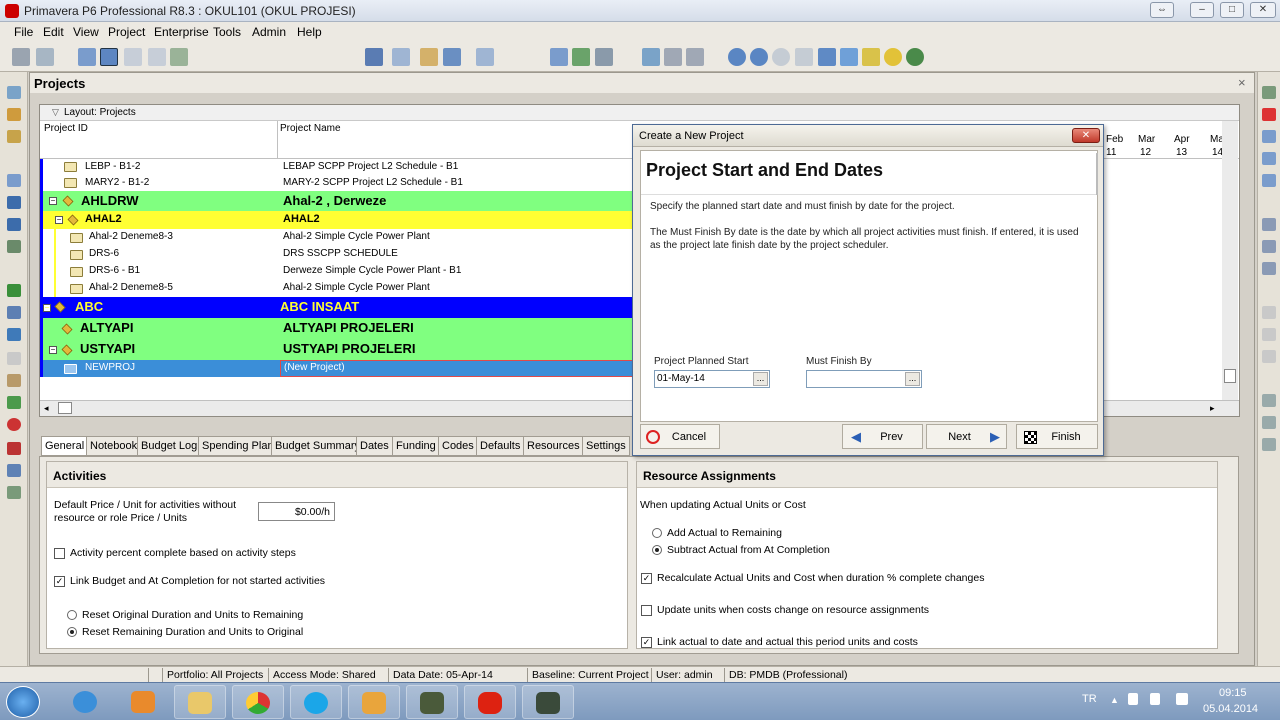 This screenshot has width=1280, height=720. Describe the element at coordinates (657, 533) in the screenshot. I see `add-actual-radio` at that location.